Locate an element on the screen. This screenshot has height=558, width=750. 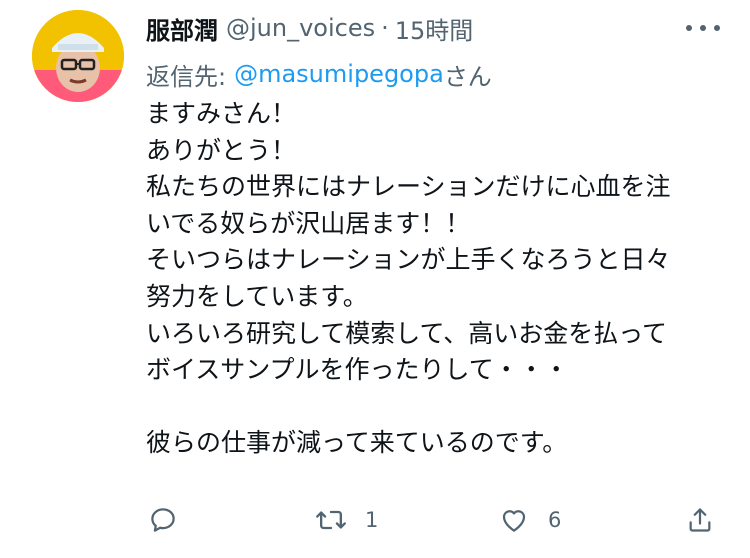
tweet-text-line: 彼らの仕事が減って来ているのです。 is located at coordinates (357, 443).